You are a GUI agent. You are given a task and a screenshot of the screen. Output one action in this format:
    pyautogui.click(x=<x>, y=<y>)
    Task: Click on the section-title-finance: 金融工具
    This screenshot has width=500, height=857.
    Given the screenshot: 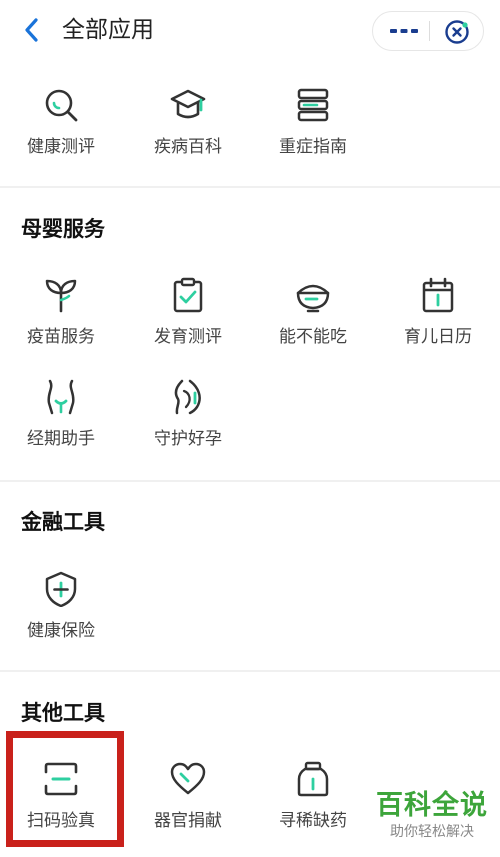 What is the action you would take?
    pyautogui.click(x=63, y=522)
    